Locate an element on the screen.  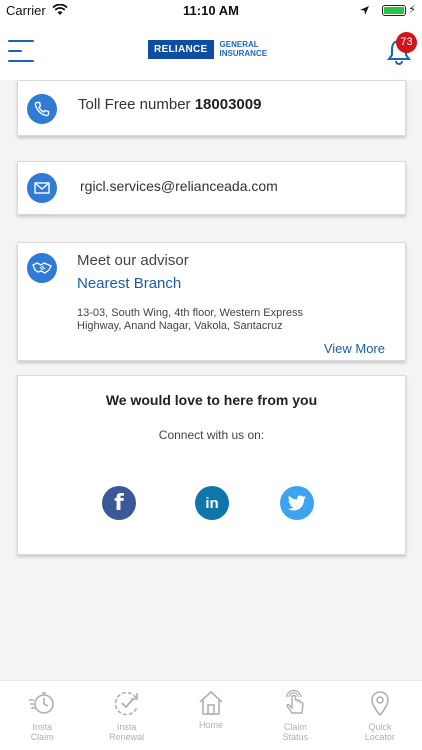
logo-main-text: RELIANCE is located at coordinates (181, 49).